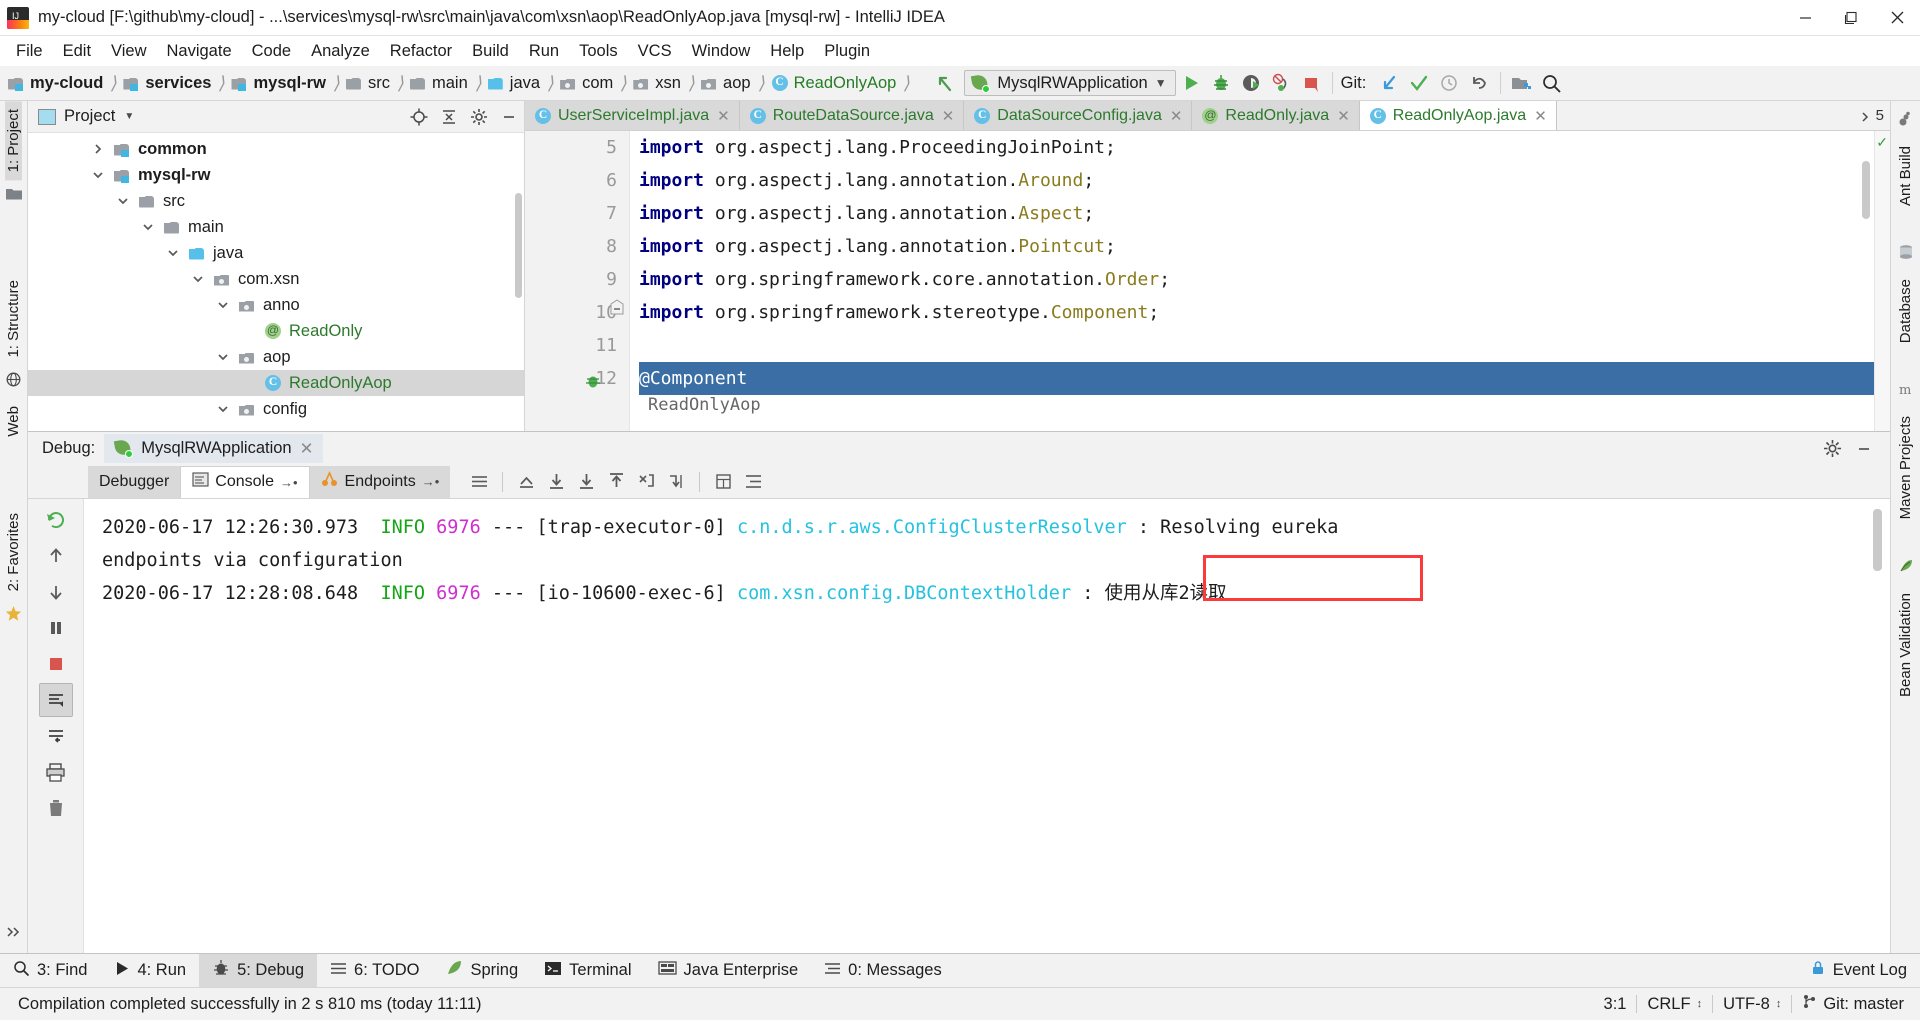 The image size is (1920, 1020). What do you see at coordinates (1615, 1004) in the screenshot?
I see `caret-position: 3:1` at bounding box center [1615, 1004].